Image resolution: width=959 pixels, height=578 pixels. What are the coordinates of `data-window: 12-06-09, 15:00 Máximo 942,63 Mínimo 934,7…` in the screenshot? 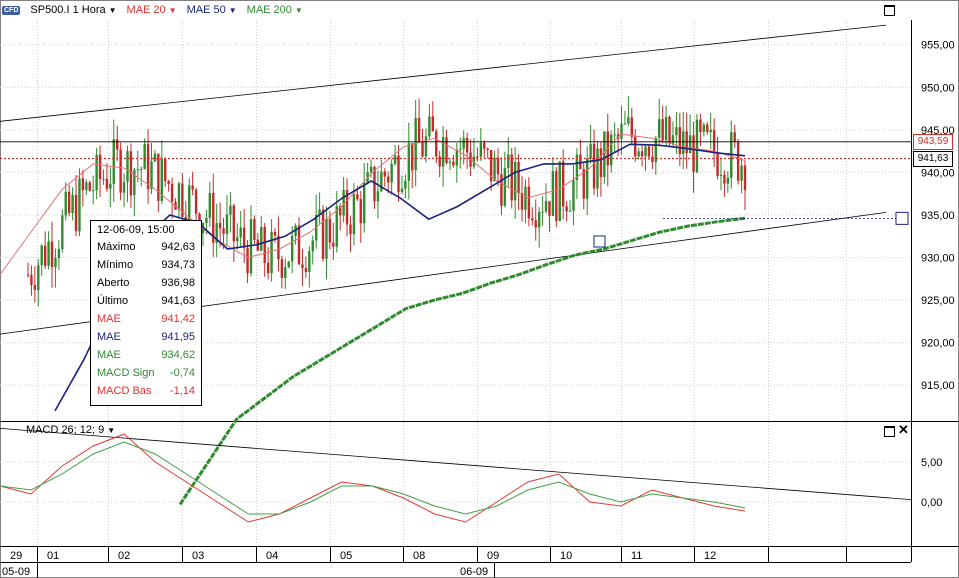 It's located at (146, 313).